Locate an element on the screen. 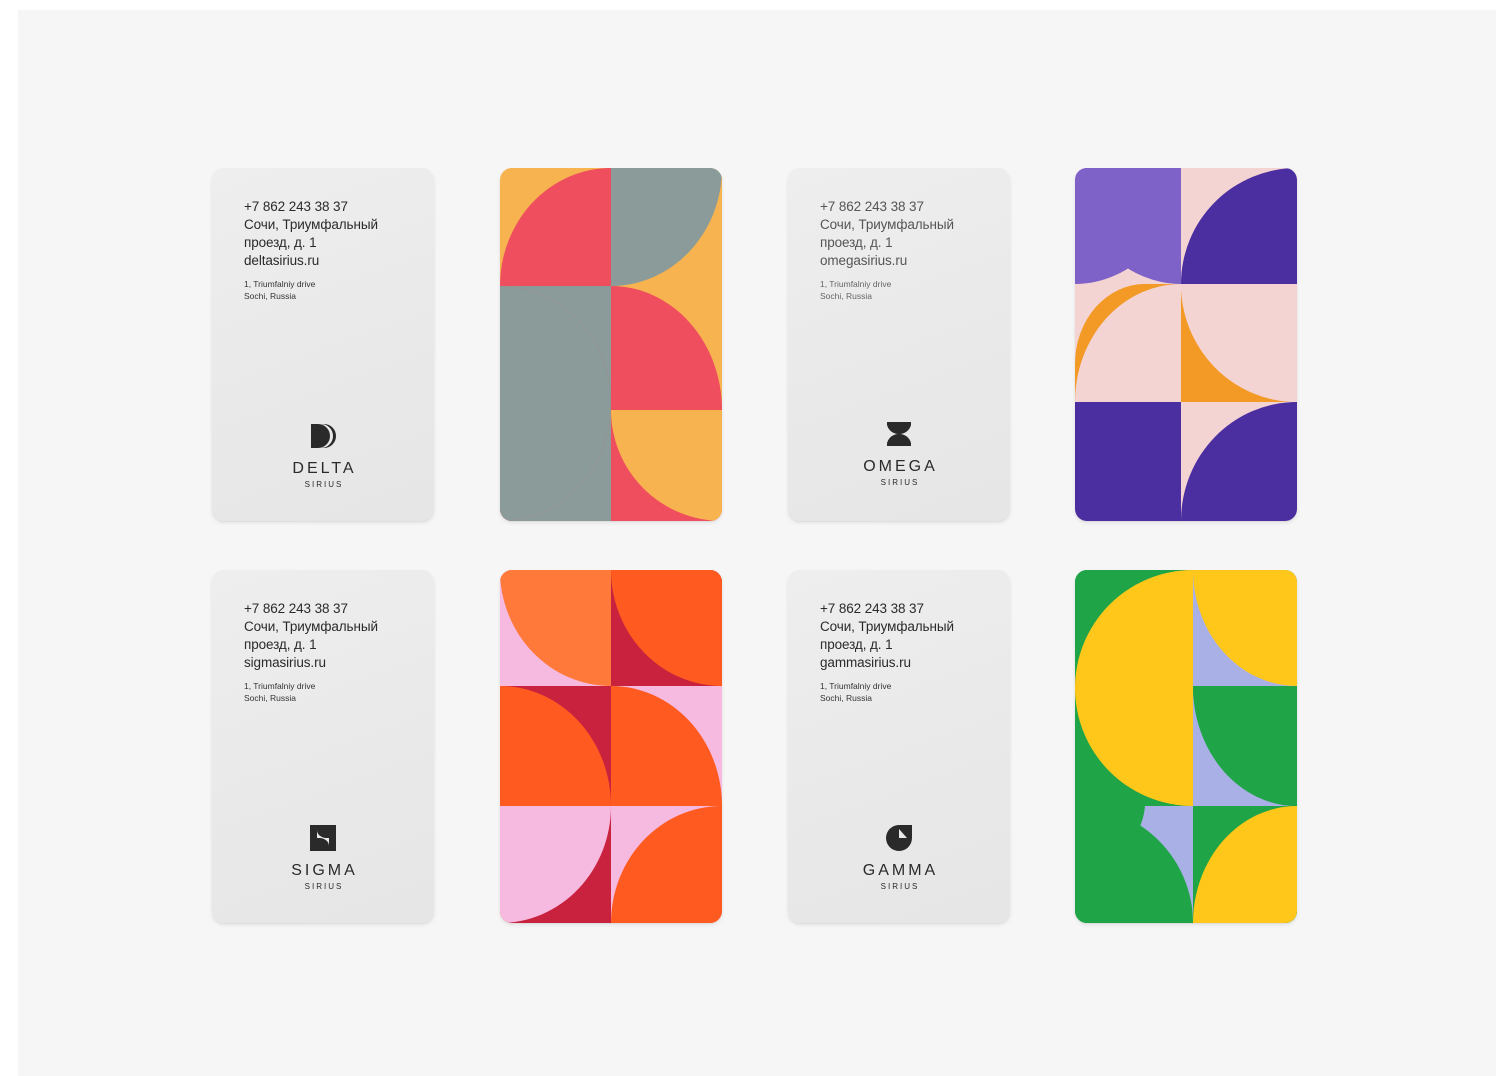  brand-block: OMEGA SIRIUS is located at coordinates (899, 454).